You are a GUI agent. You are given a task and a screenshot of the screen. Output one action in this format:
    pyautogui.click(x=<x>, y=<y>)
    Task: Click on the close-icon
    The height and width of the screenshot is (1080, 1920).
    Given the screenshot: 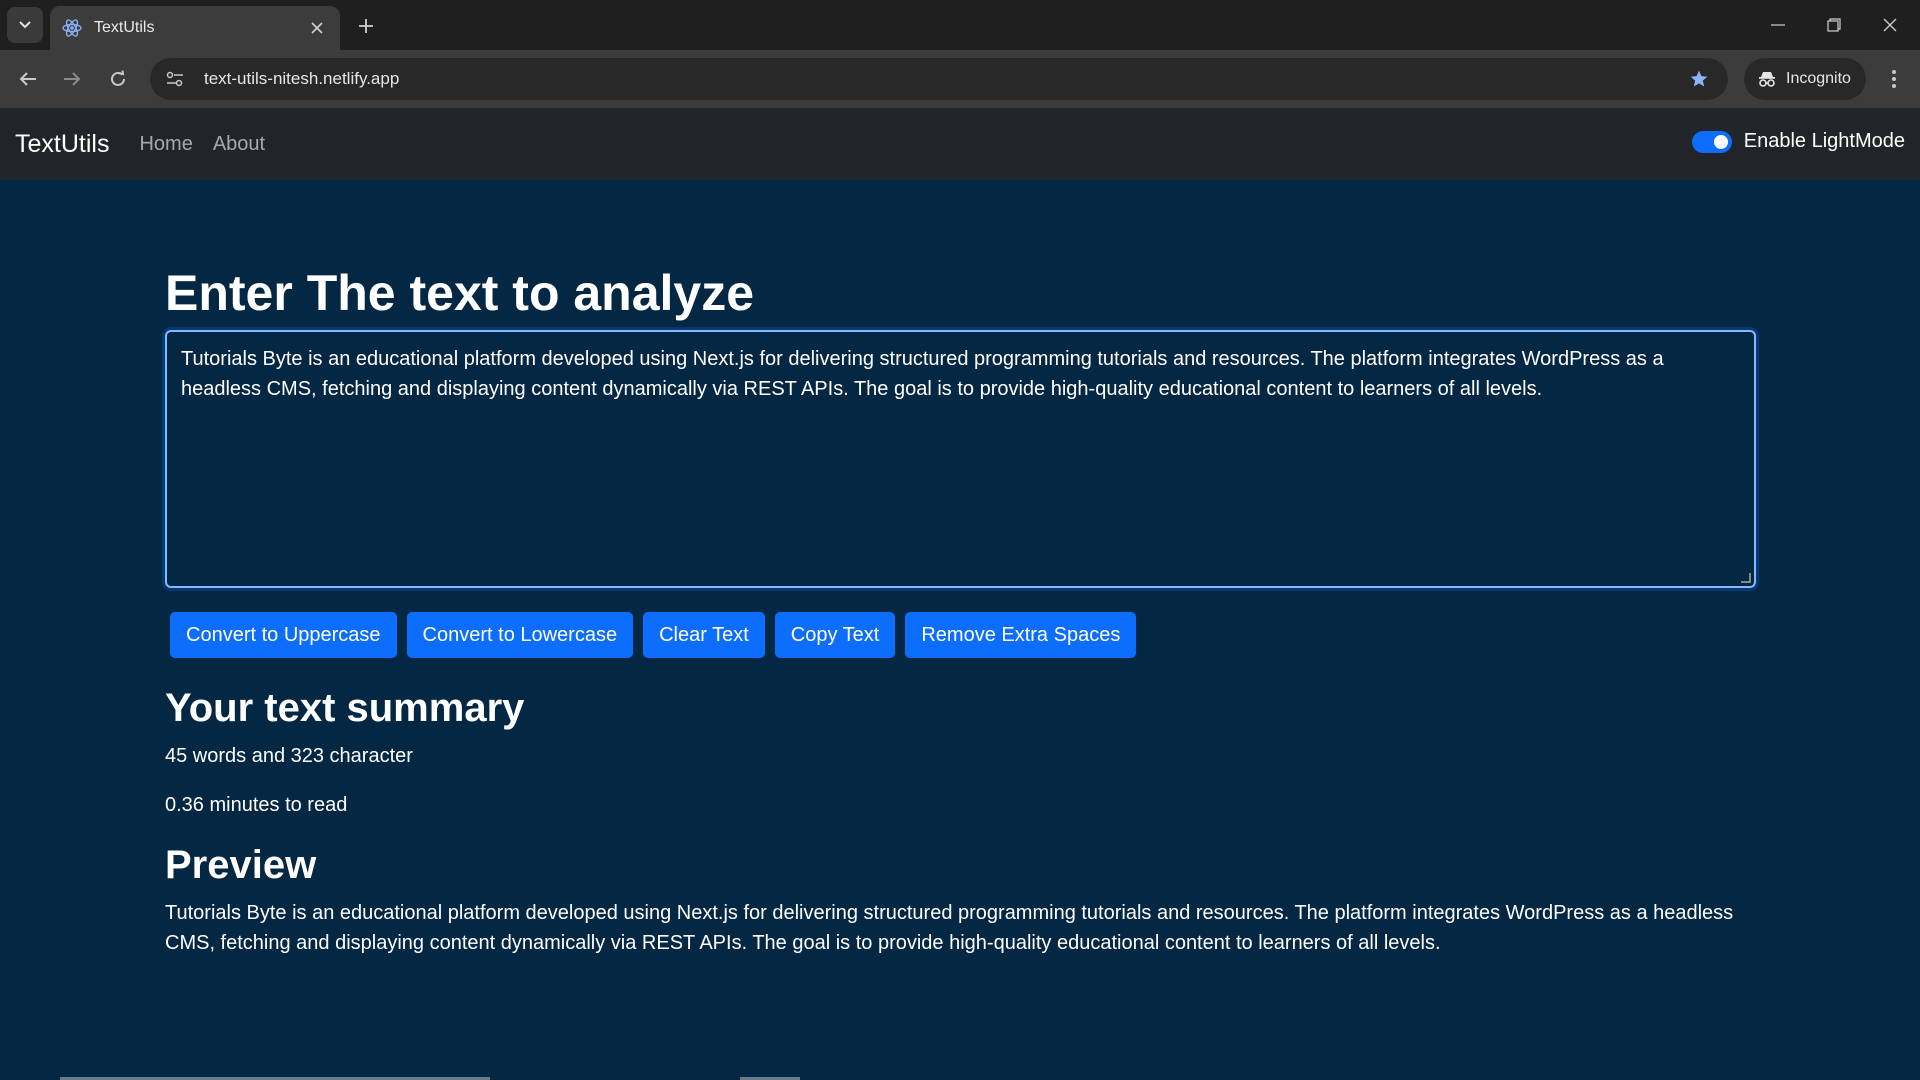 What is the action you would take?
    pyautogui.click(x=317, y=28)
    